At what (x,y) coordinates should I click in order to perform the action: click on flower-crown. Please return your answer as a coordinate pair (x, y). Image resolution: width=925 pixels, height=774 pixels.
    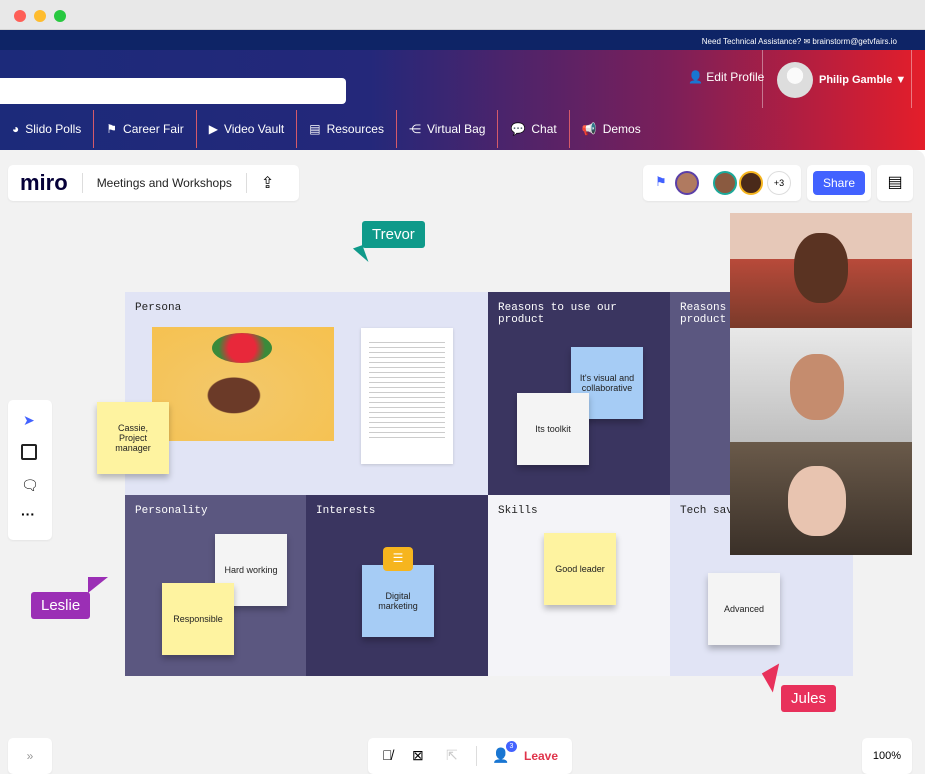
    Looking at the image, I should click on (242, 348).